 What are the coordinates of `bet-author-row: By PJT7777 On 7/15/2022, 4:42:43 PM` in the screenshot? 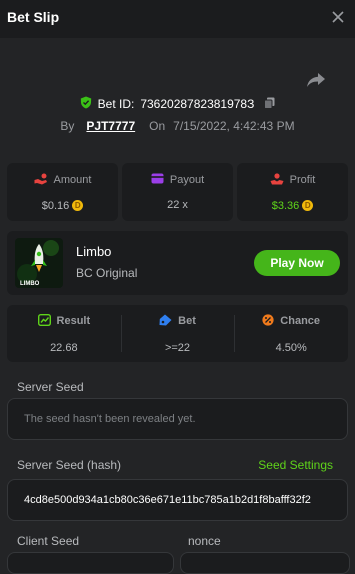 It's located at (177, 126).